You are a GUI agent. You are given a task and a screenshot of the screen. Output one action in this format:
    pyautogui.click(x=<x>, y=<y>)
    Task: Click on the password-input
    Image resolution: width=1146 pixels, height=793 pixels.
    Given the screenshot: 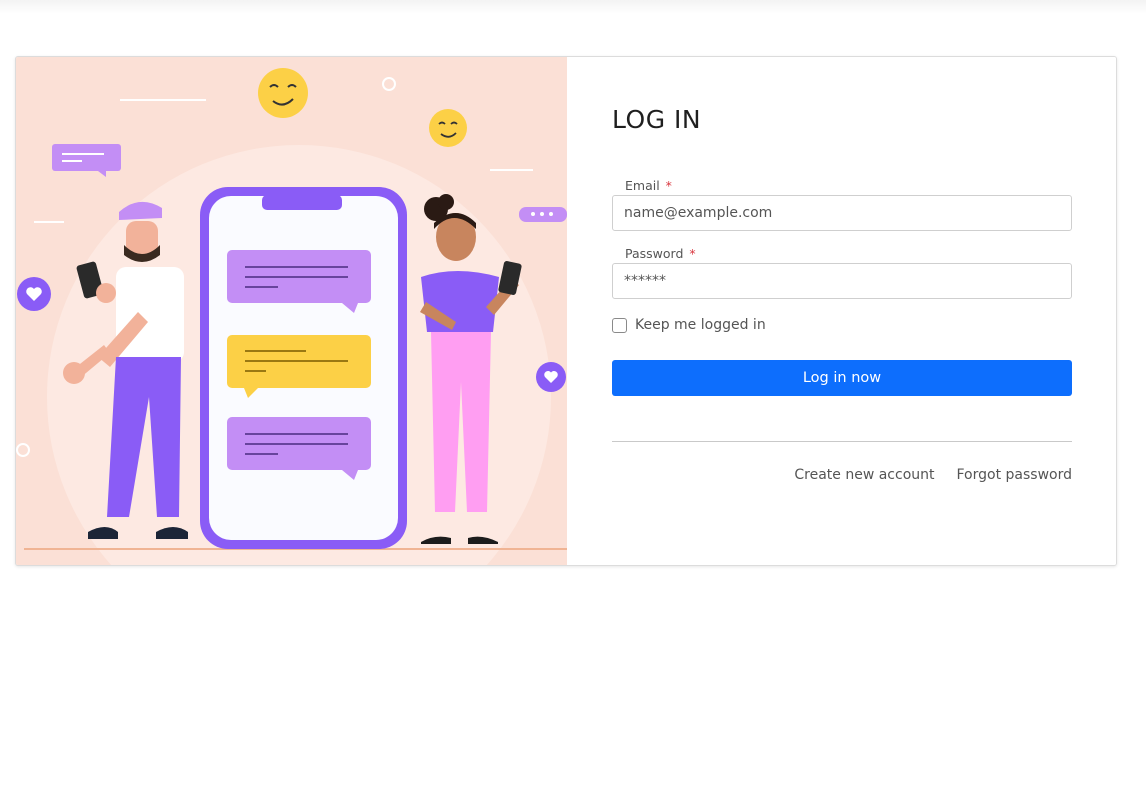 What is the action you would take?
    pyautogui.click(x=842, y=281)
    